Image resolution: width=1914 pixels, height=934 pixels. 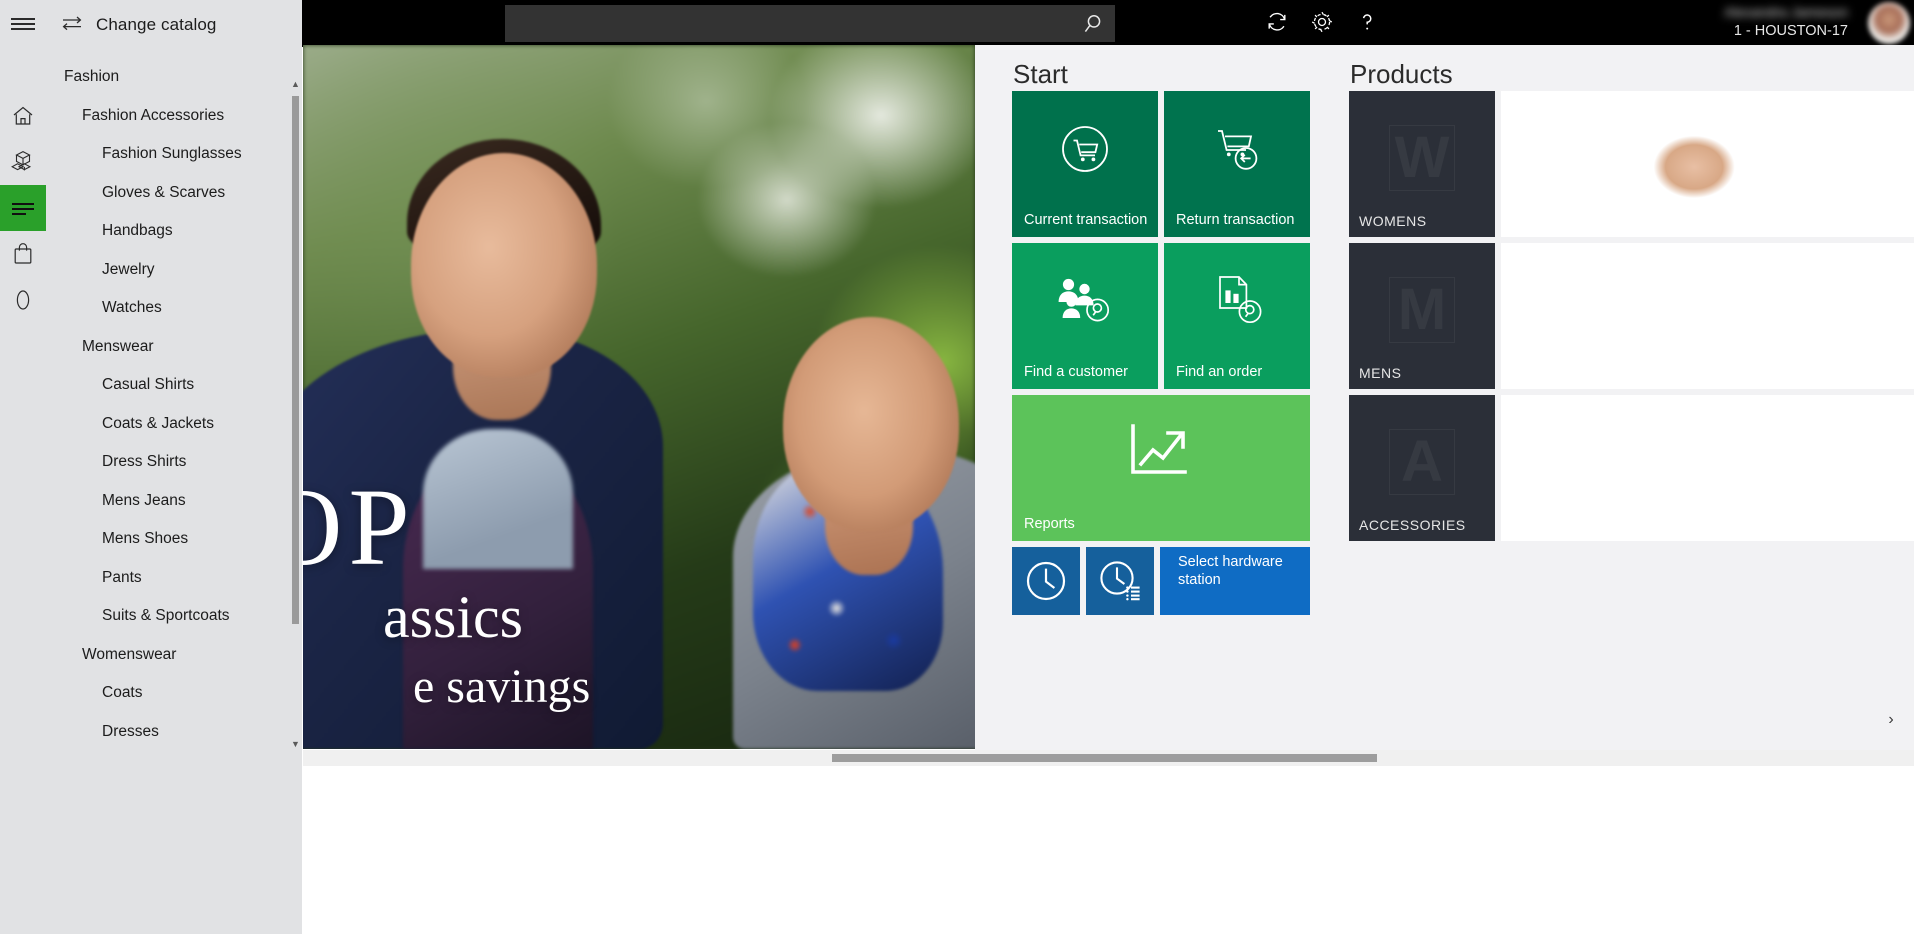 What do you see at coordinates (1412, 525) in the screenshot?
I see `category-label: ACCESSORIES` at bounding box center [1412, 525].